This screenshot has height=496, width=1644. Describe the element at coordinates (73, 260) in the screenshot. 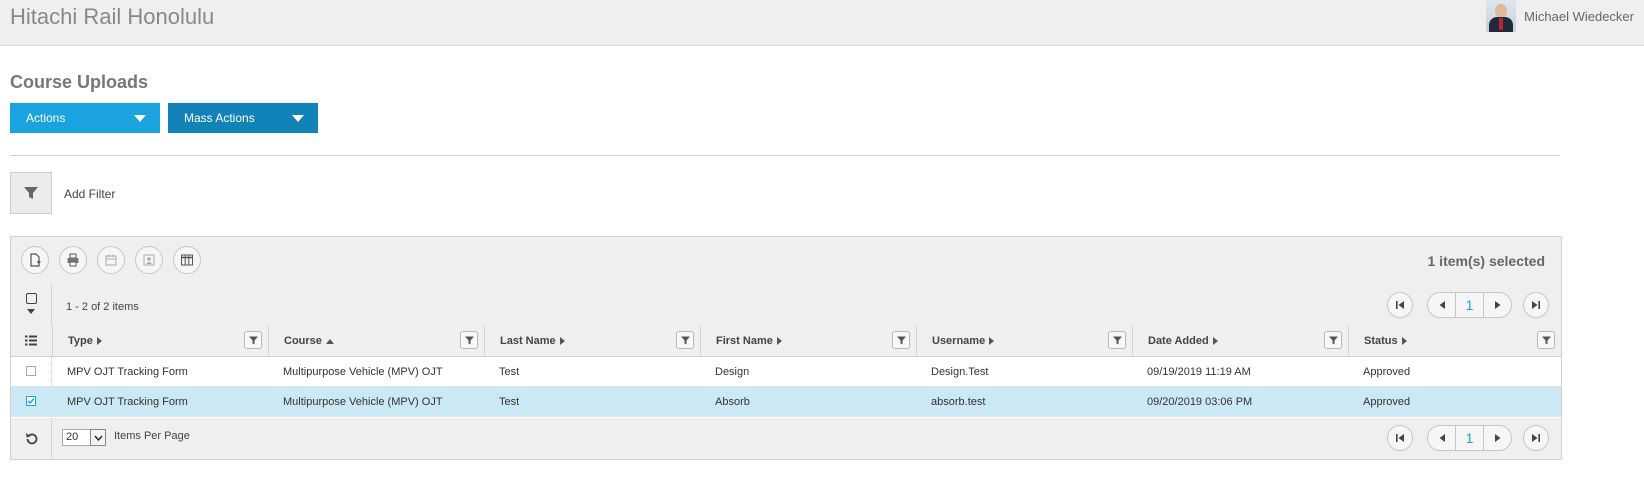

I see `print-icon` at that location.